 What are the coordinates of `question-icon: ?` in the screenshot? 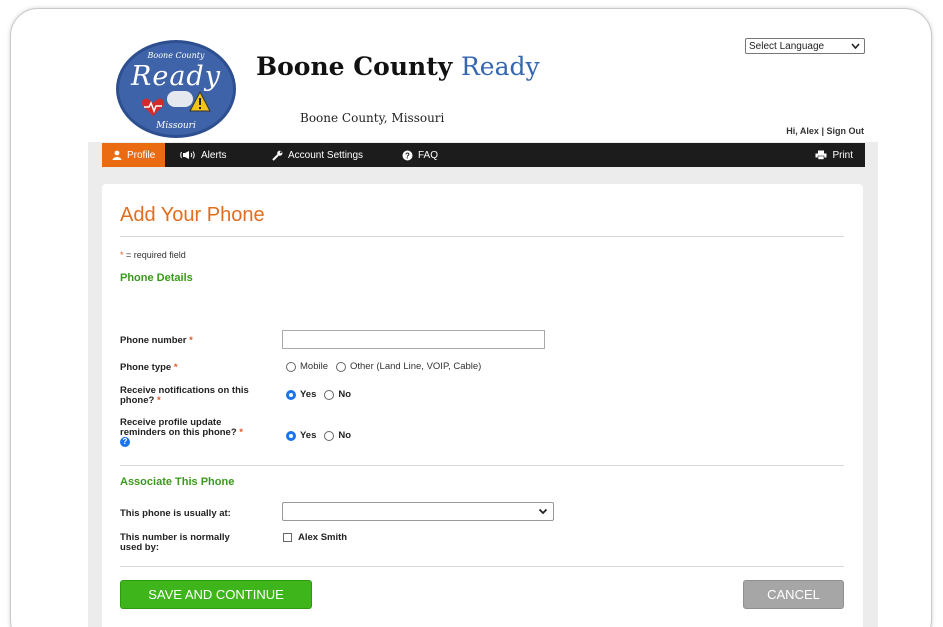 It's located at (407, 155).